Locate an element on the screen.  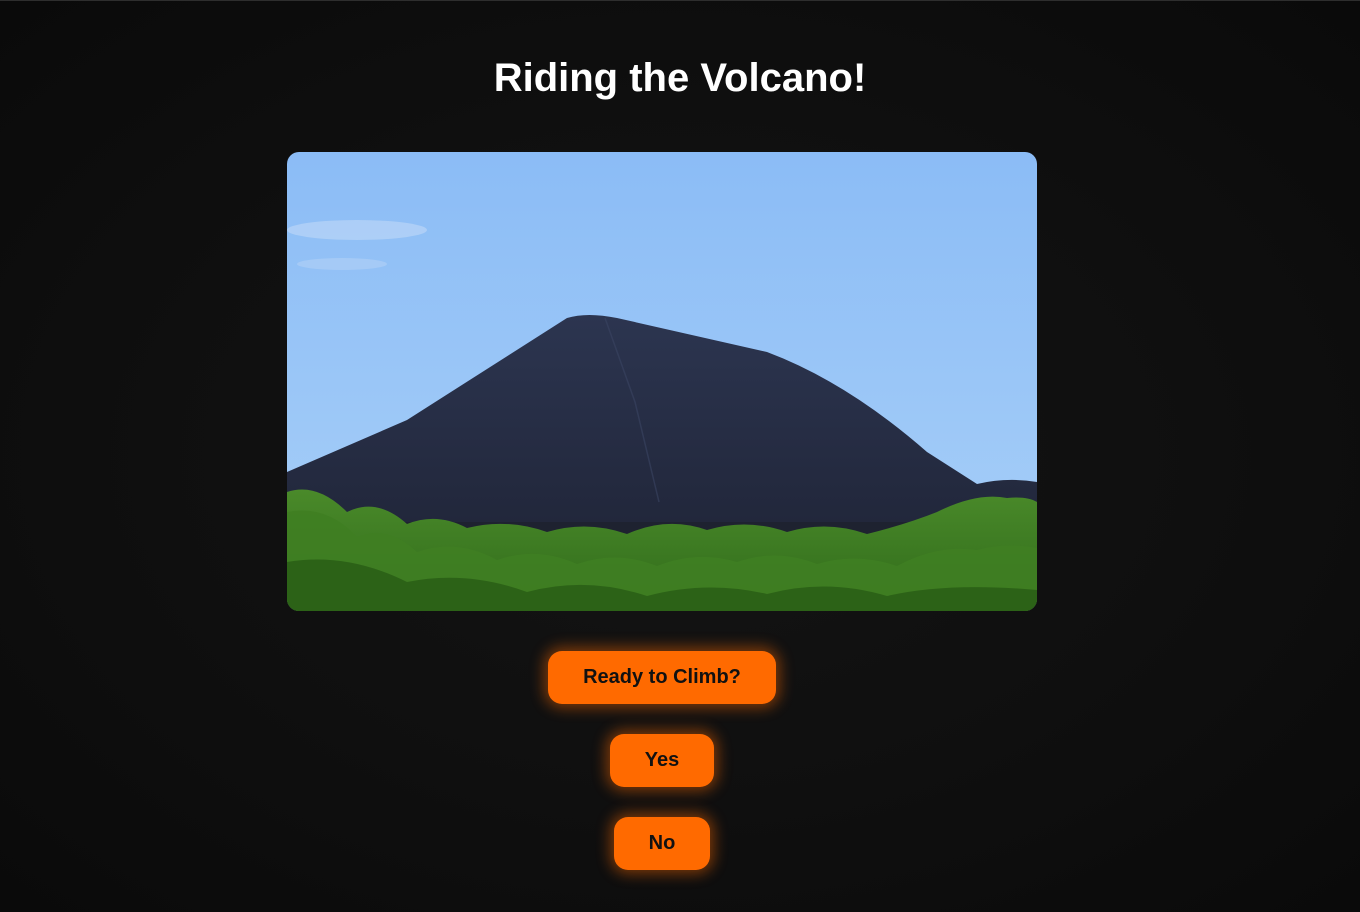
page-title: Riding the Volcano! is located at coordinates (680, 78).